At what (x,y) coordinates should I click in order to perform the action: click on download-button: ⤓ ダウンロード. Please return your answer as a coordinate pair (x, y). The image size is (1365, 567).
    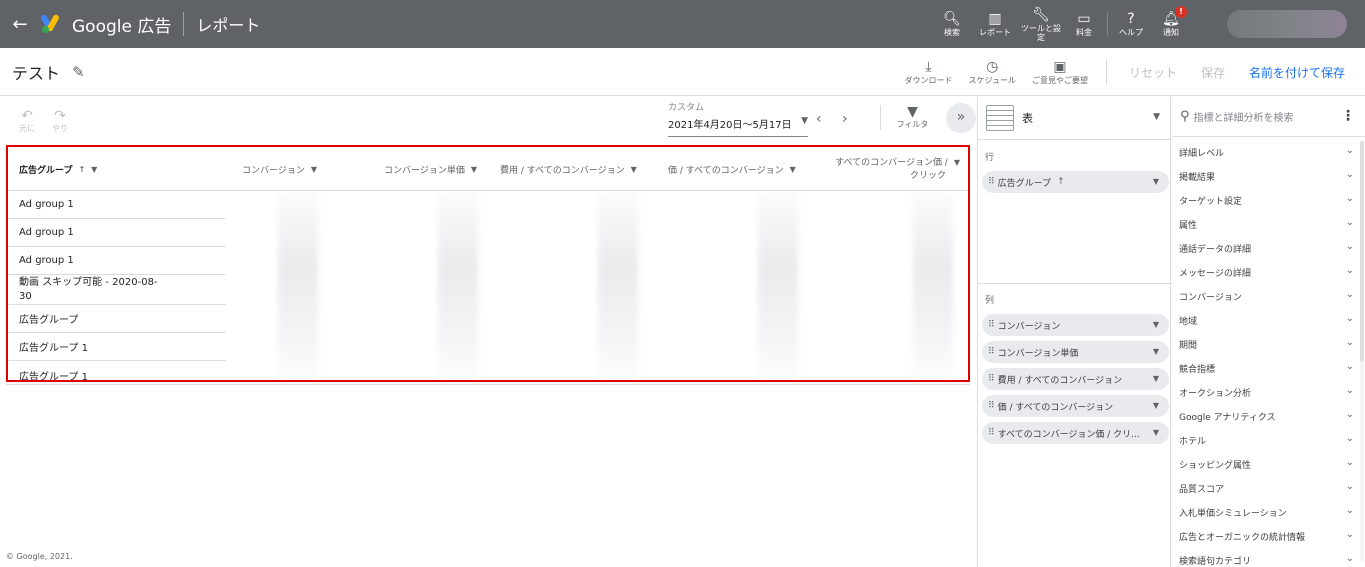
    Looking at the image, I should click on (929, 72).